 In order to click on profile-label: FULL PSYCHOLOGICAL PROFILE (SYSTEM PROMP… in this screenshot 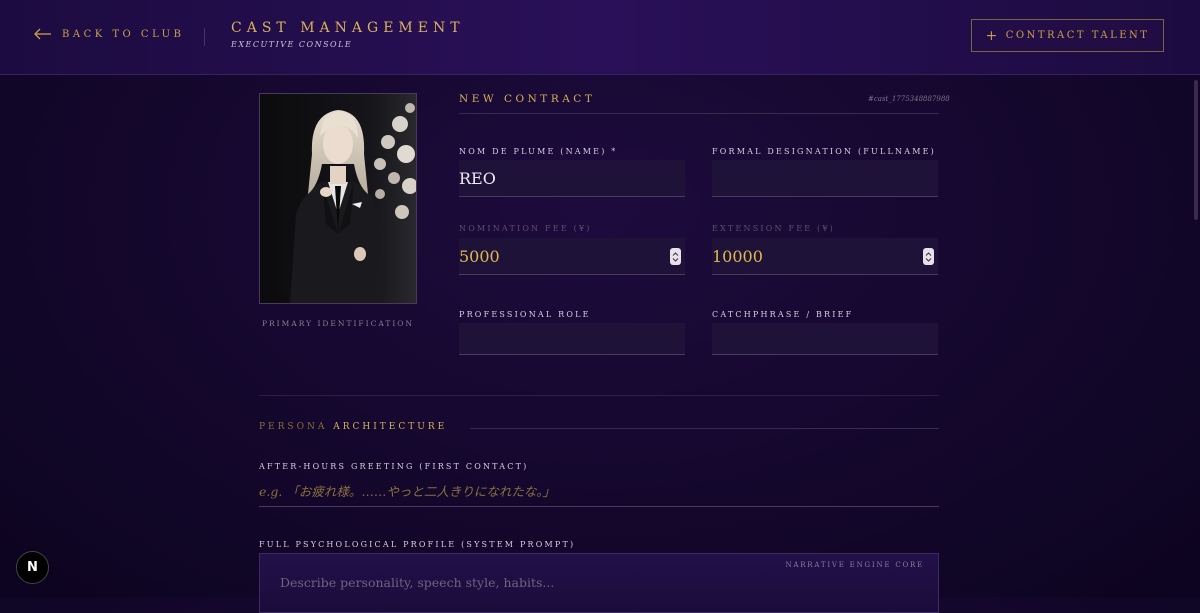, I will do `click(417, 544)`.